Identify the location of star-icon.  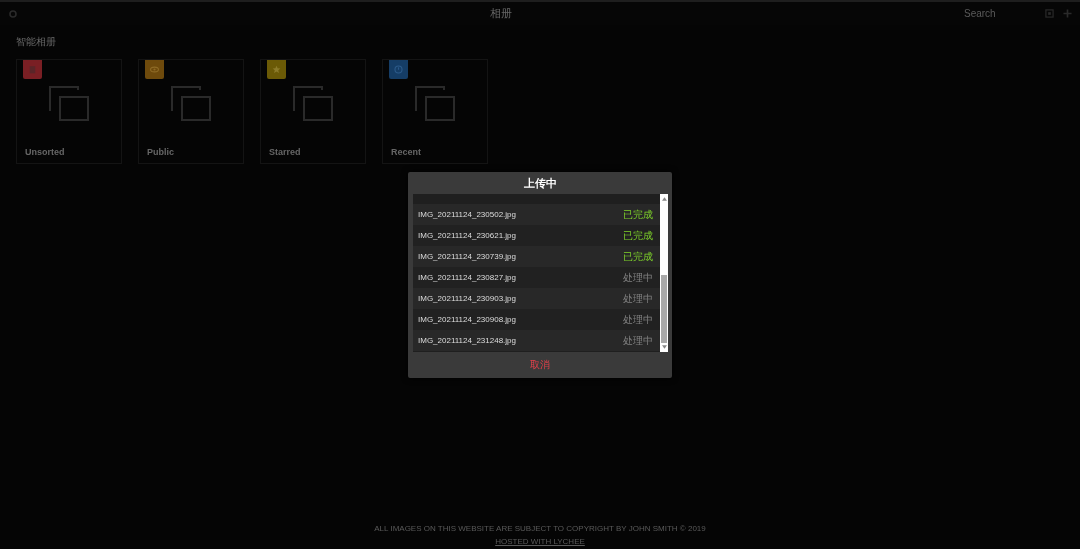
(276, 69).